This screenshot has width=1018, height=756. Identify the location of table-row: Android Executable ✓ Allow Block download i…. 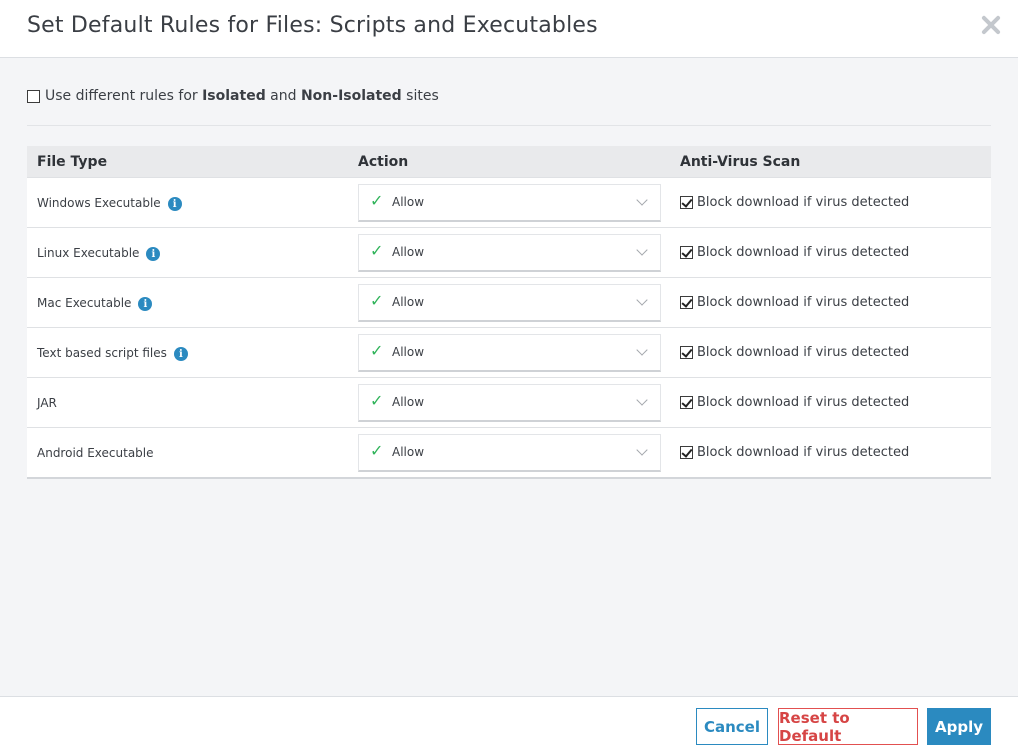
(509, 452).